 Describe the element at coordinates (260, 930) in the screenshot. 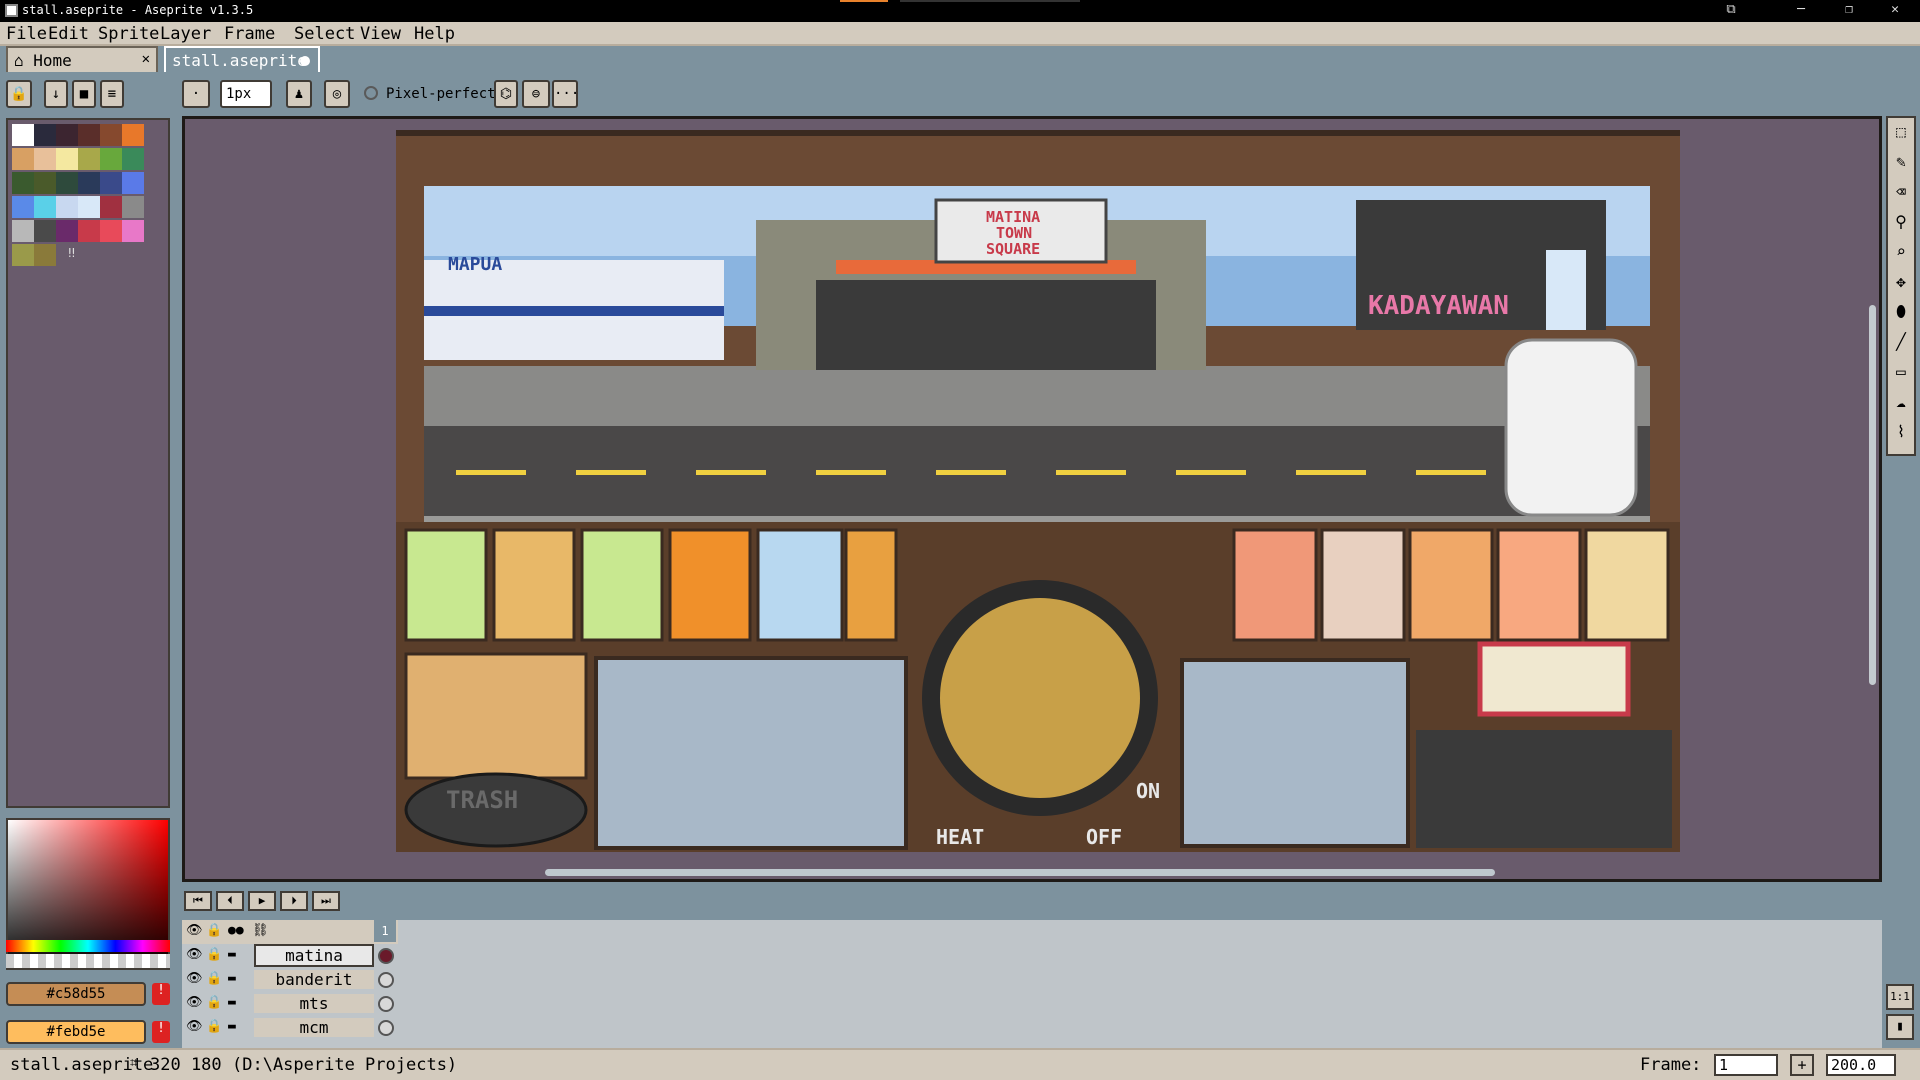

I see `link-header-icon: ⛓` at that location.